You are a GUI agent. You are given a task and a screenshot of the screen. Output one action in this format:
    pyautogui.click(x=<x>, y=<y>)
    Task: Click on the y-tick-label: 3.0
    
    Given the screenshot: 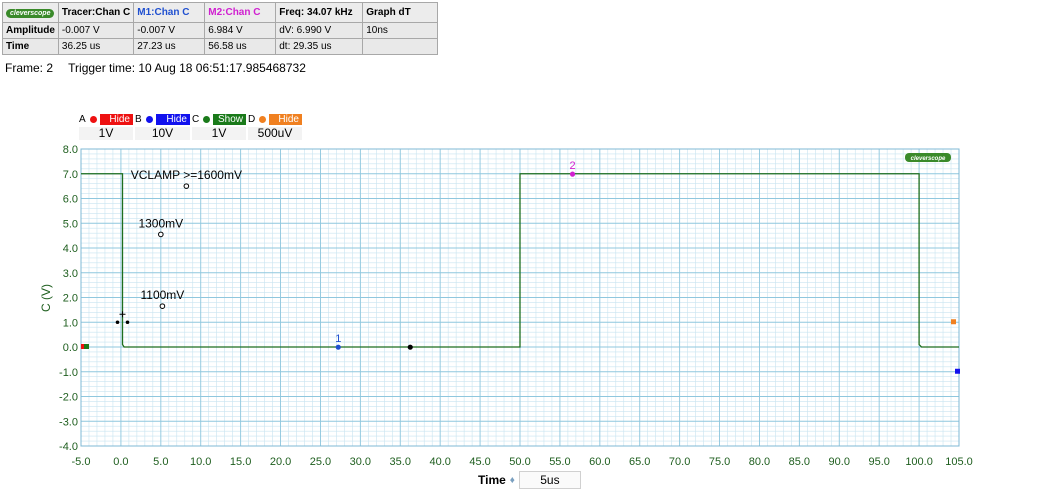 What is the action you would take?
    pyautogui.click(x=70, y=274)
    